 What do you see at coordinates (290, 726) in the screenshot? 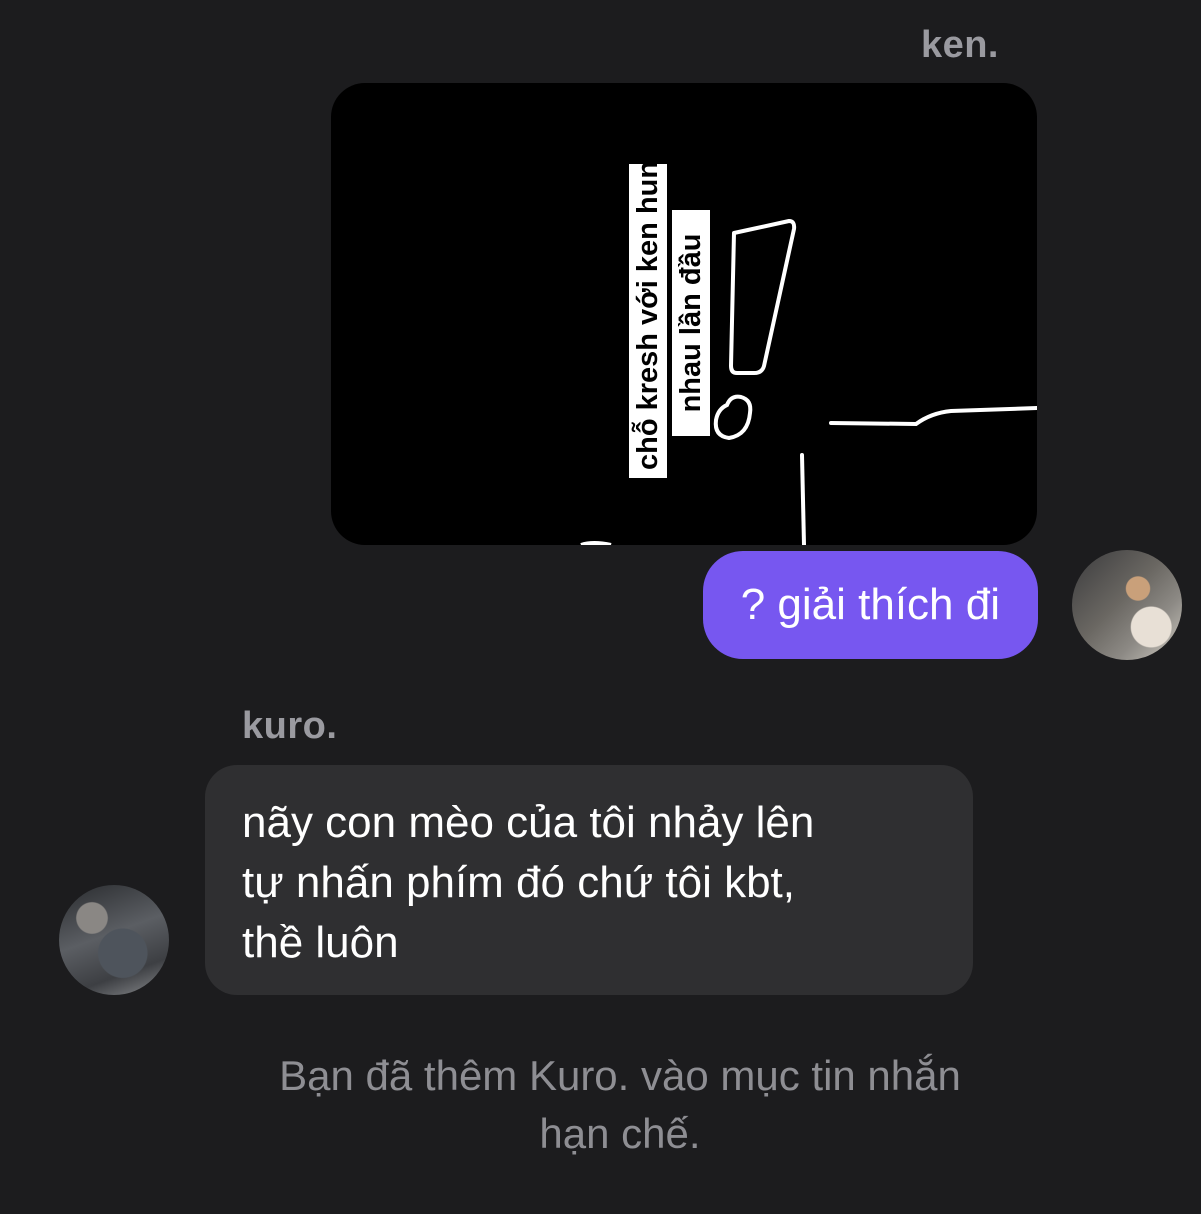
I see `sender-name-kuro: kuro.` at bounding box center [290, 726].